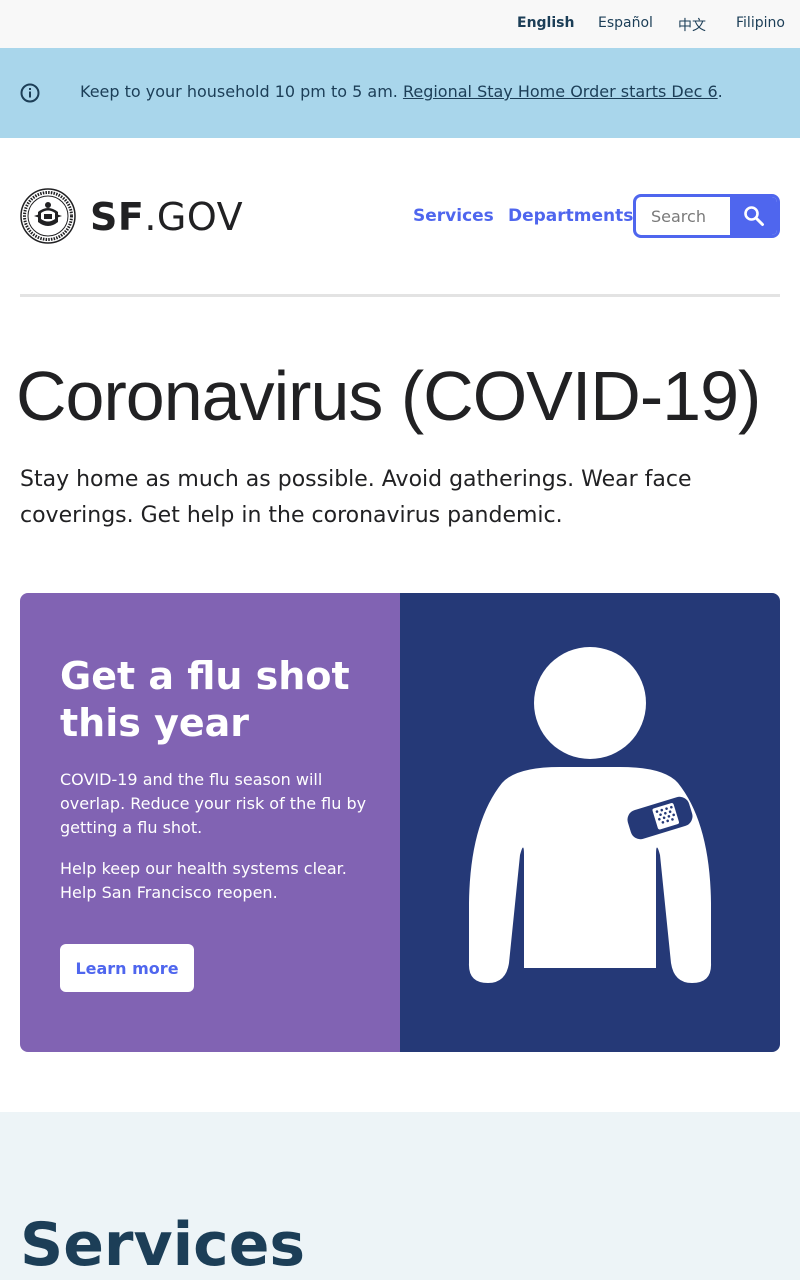  I want to click on search-icon, so click(753, 216).